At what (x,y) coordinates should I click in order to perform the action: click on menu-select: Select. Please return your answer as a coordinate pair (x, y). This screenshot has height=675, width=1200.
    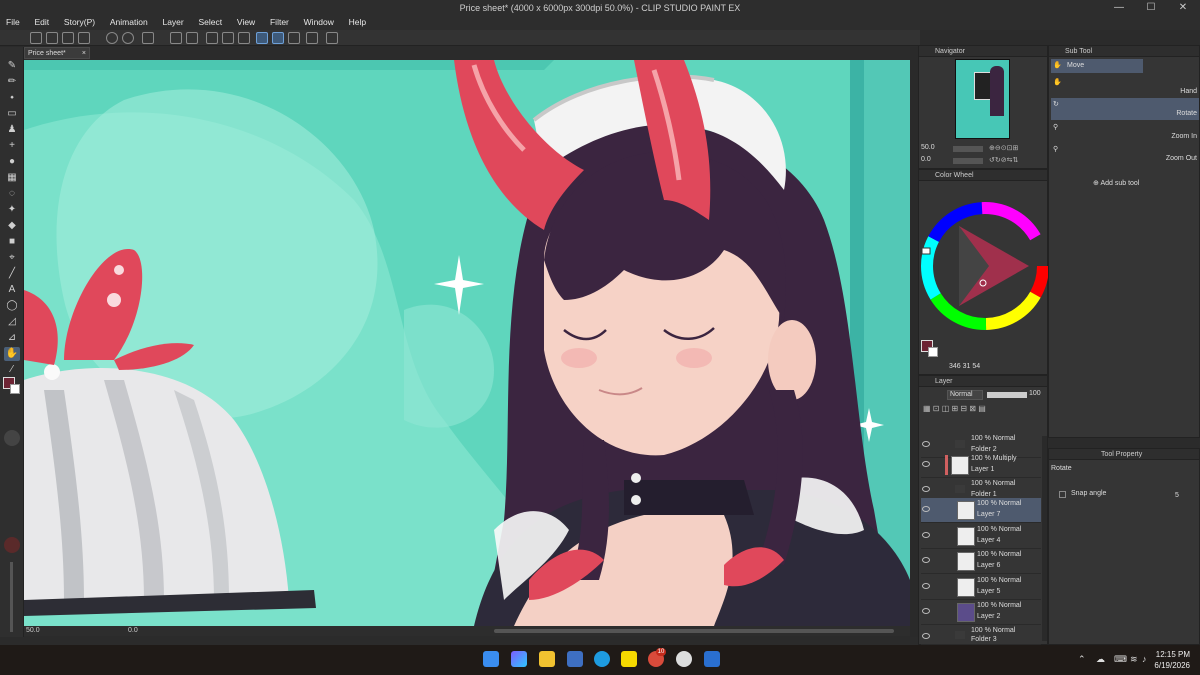
    Looking at the image, I should click on (211, 22).